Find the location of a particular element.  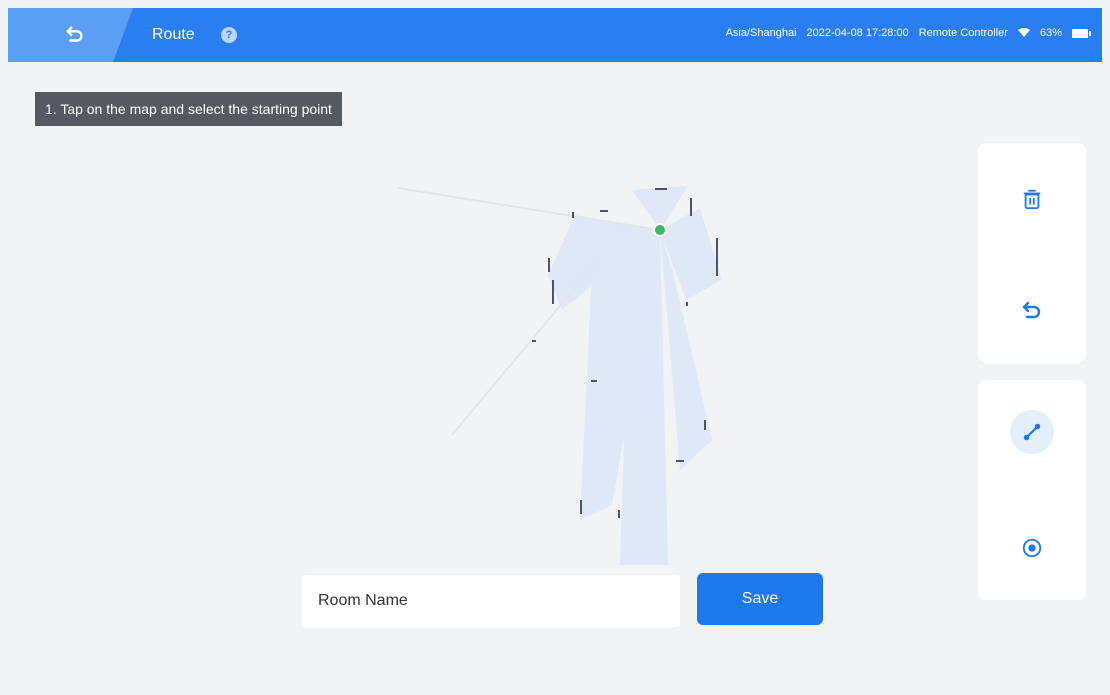

room-name-input is located at coordinates (491, 601).